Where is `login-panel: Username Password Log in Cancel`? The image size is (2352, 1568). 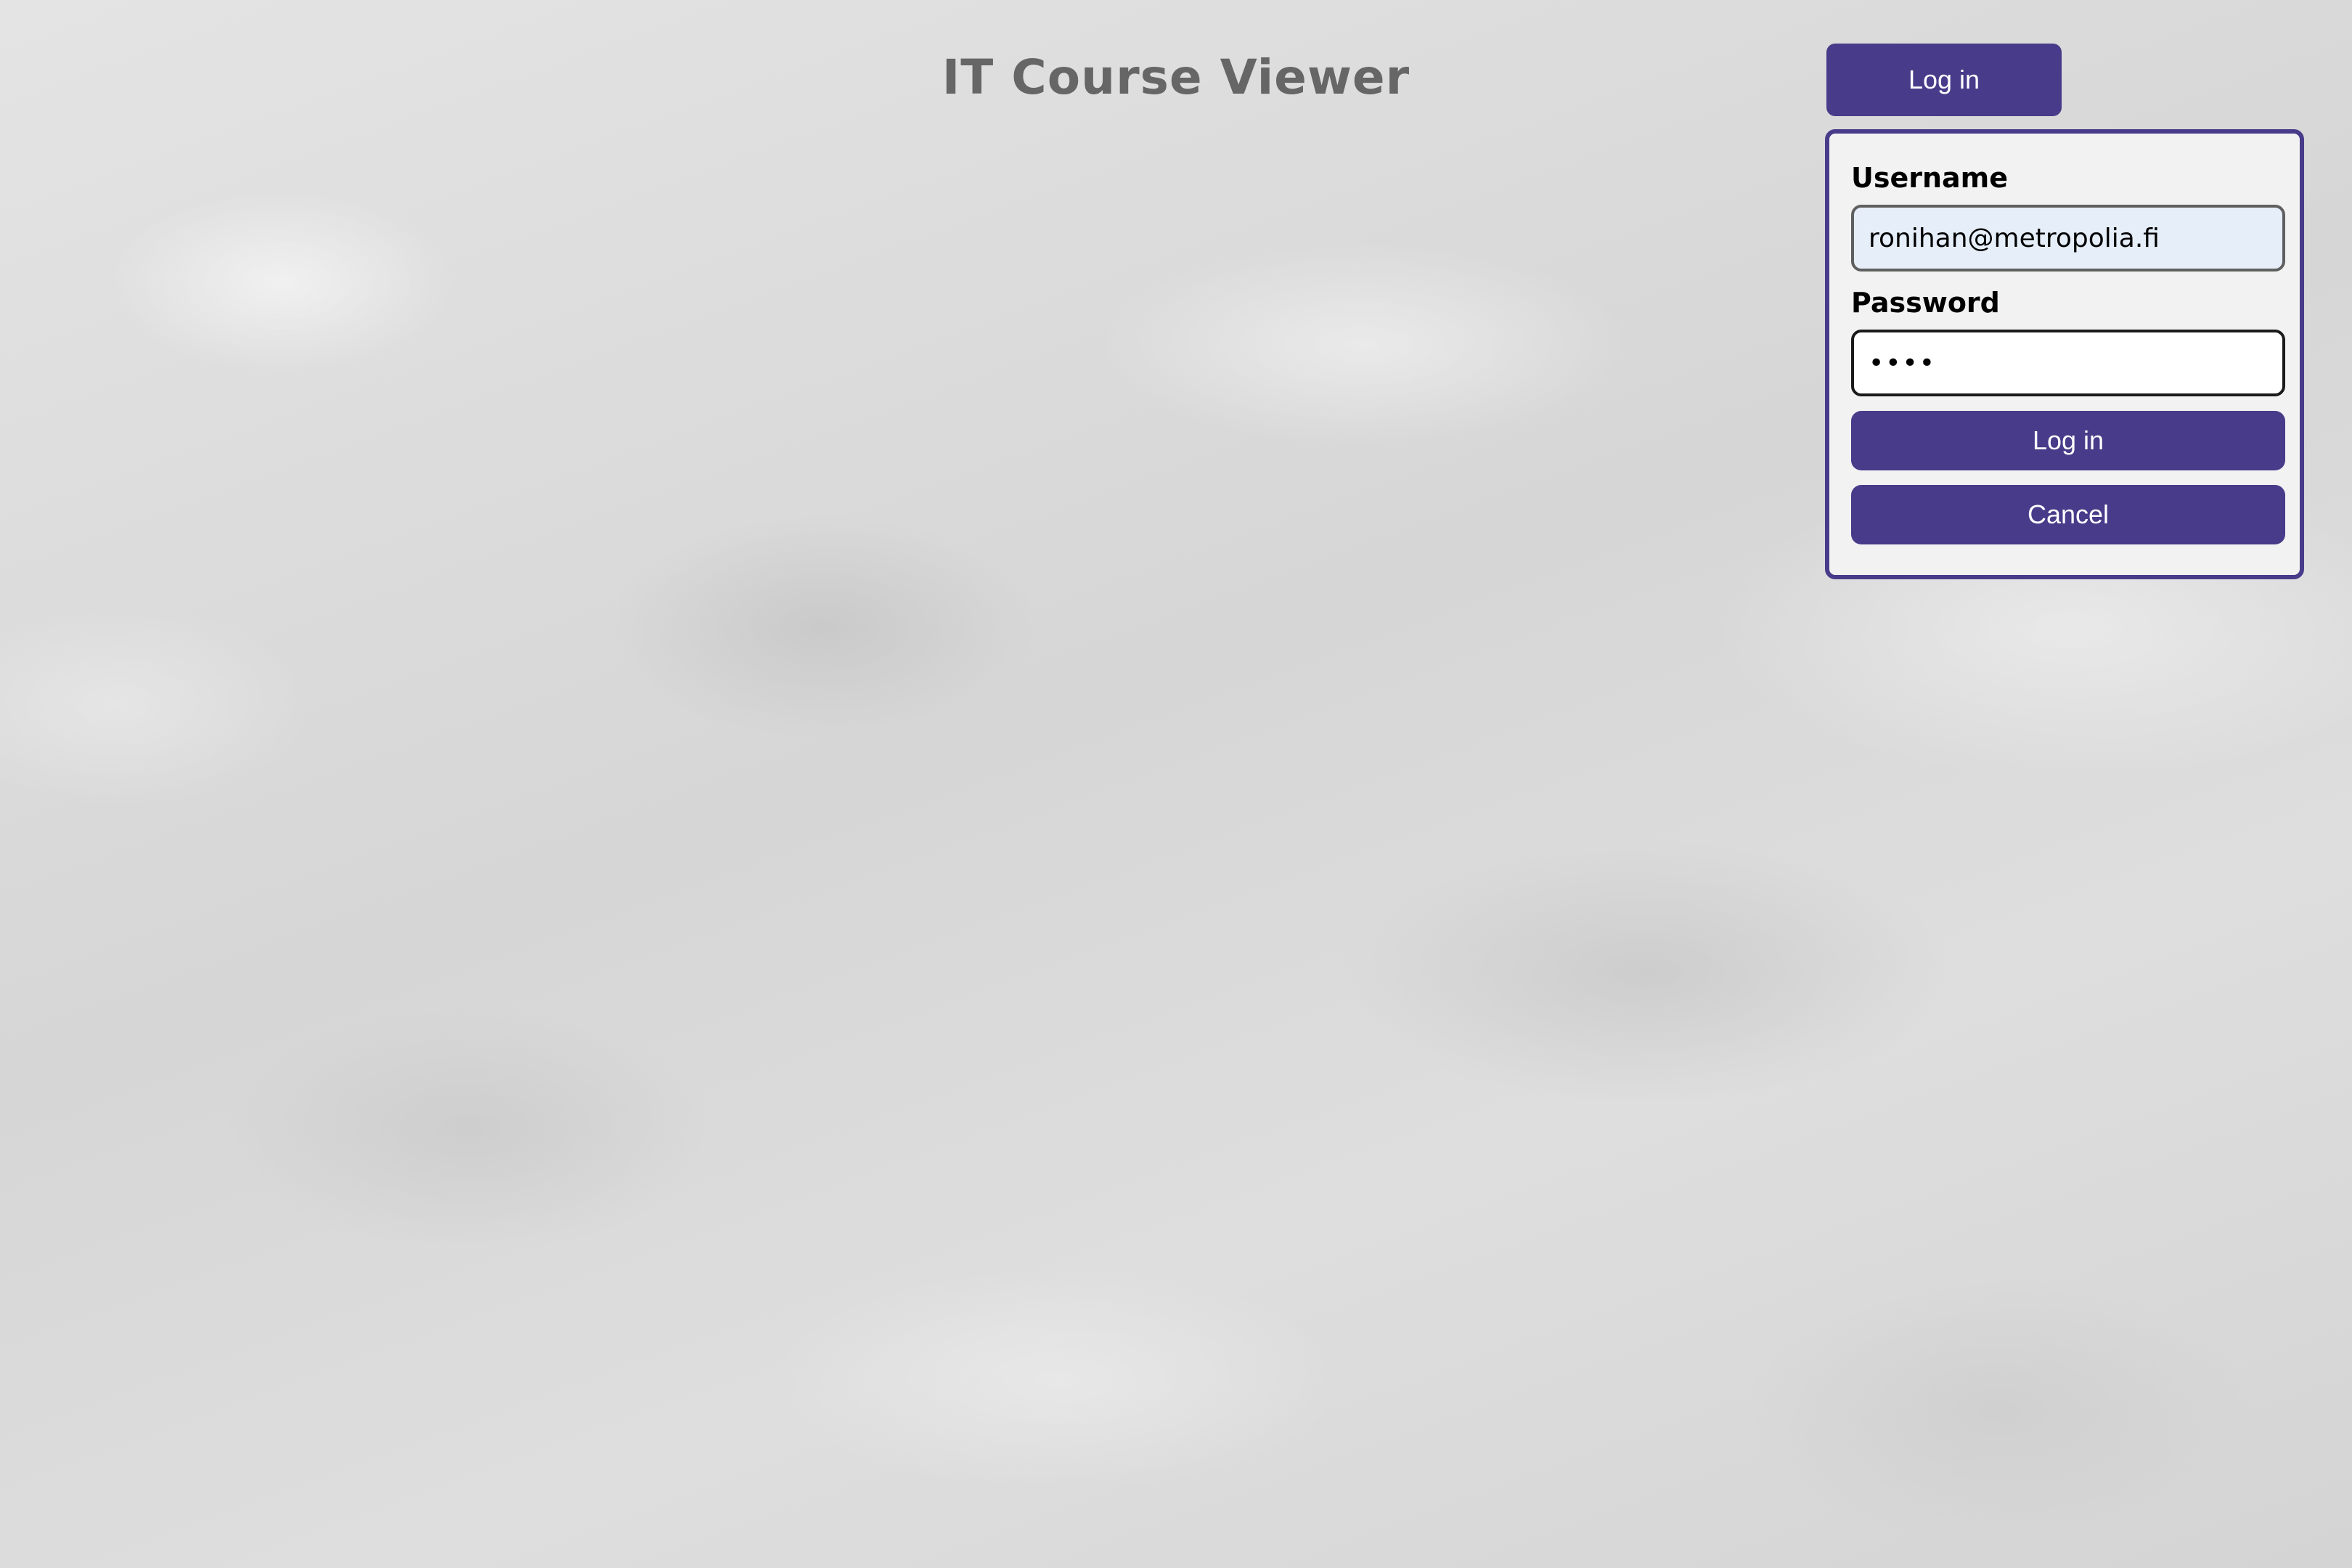
login-panel: Username Password Log in Cancel is located at coordinates (2064, 354).